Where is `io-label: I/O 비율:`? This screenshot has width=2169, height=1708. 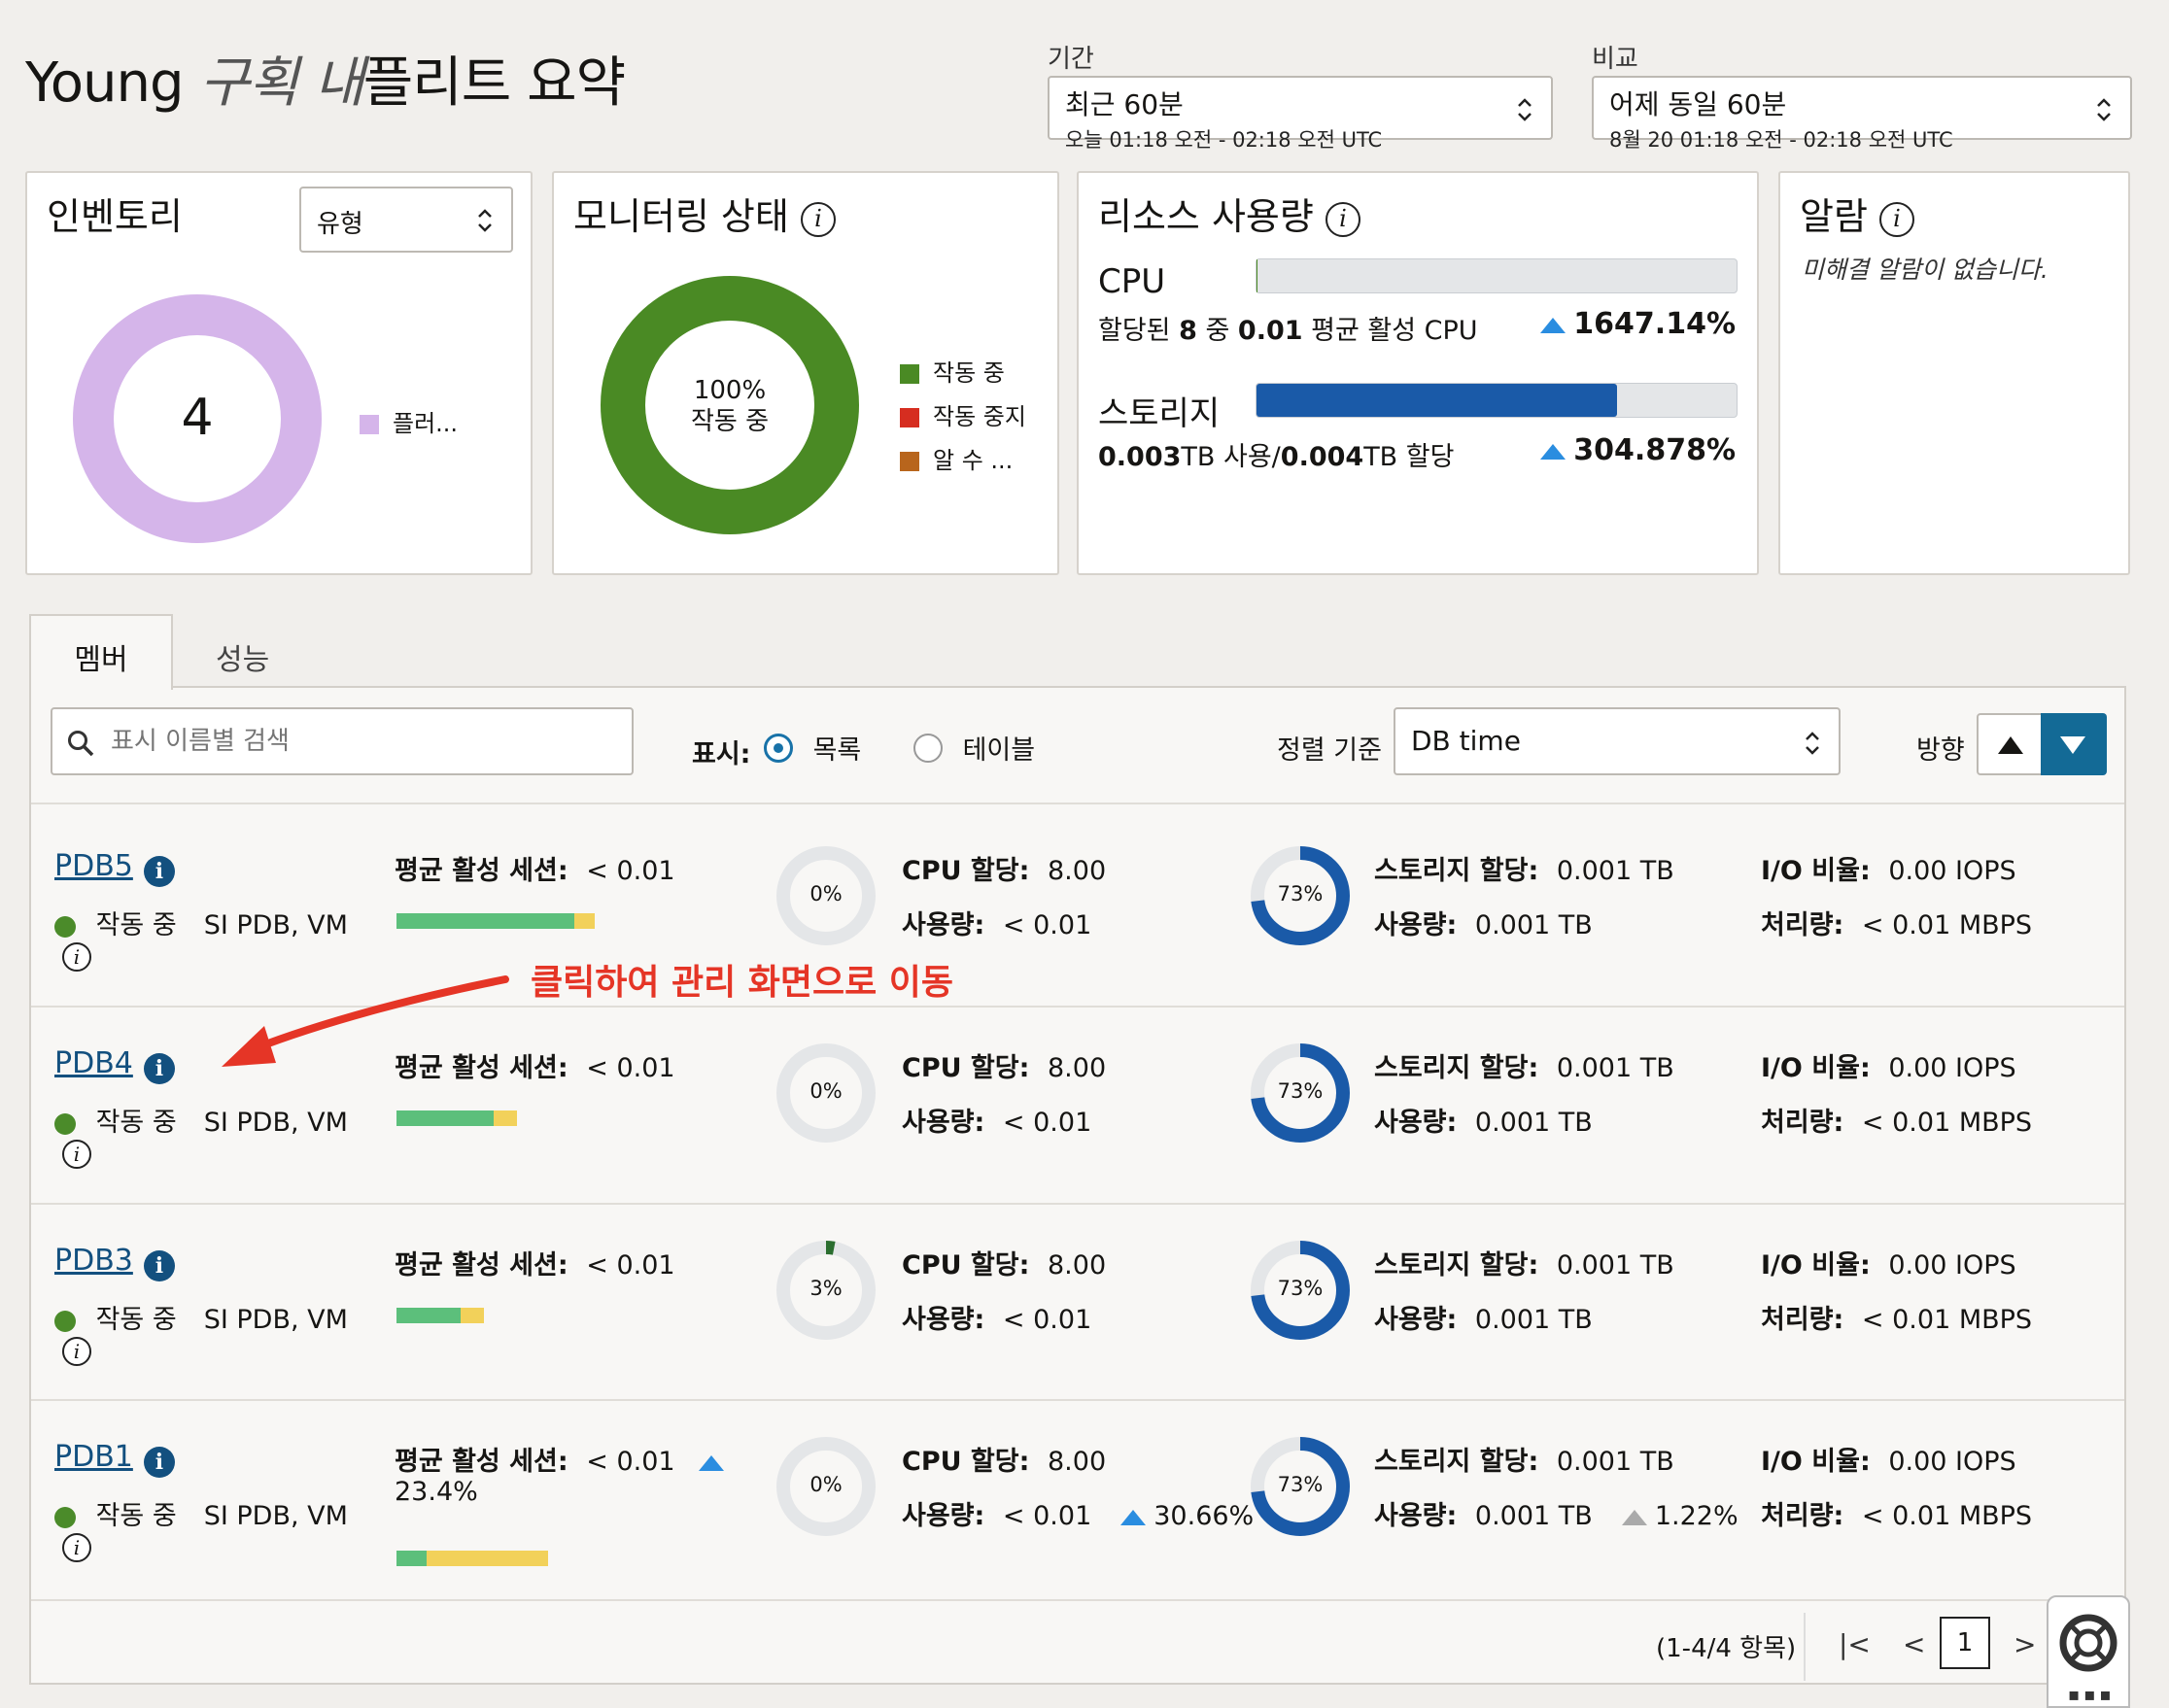
io-label: I/O 비율: is located at coordinates (1816, 1462).